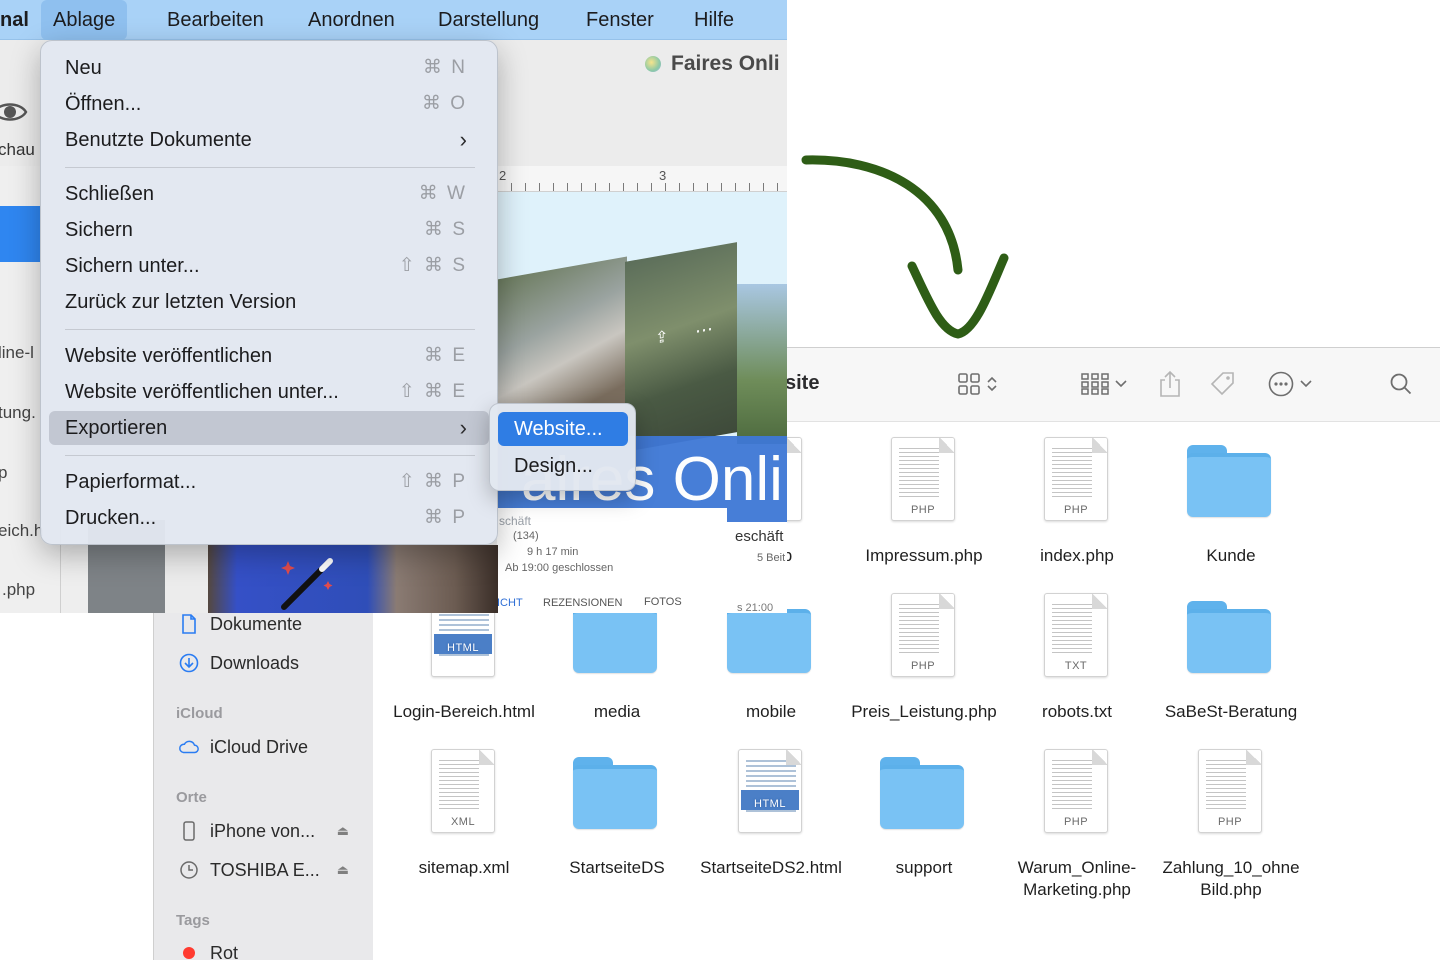 This screenshot has width=1440, height=960. What do you see at coordinates (1401, 384) in the screenshot?
I see `search-icon` at bounding box center [1401, 384].